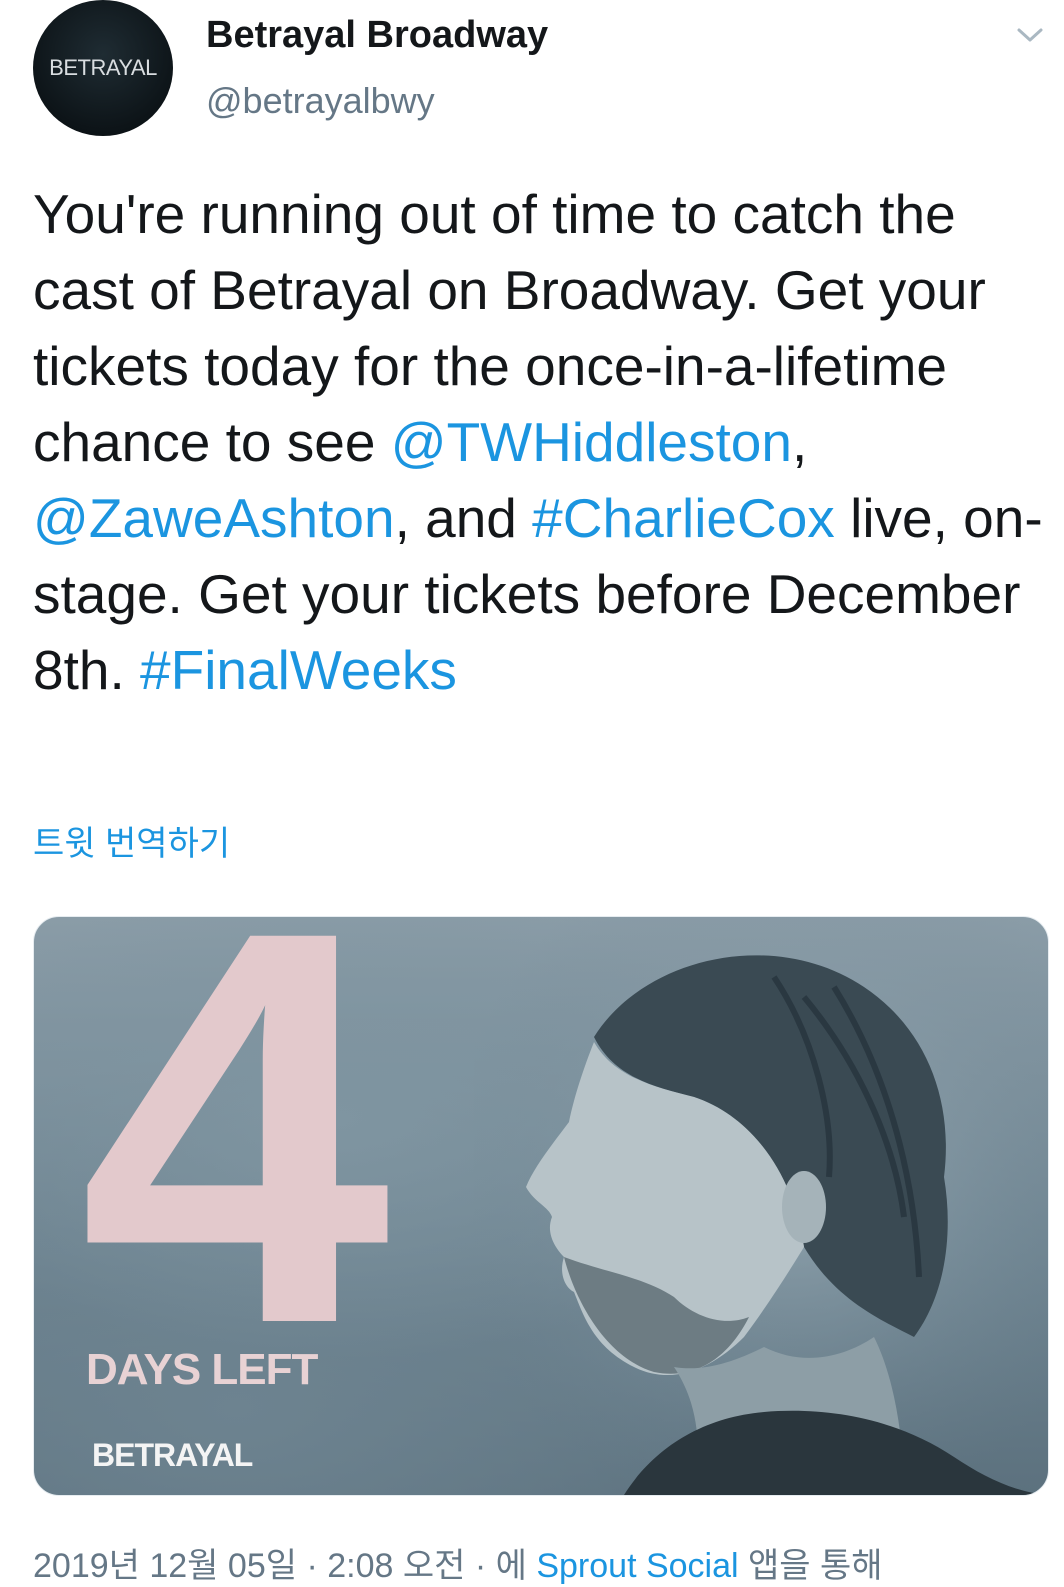 The height and width of the screenshot is (1587, 1064). What do you see at coordinates (202, 1369) in the screenshot?
I see `days-left-caption: DAYS LEFT` at bounding box center [202, 1369].